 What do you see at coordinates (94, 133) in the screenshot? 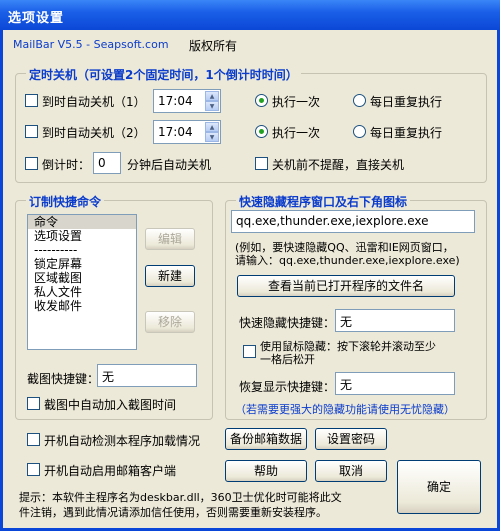
I see `shutdown2-label: 到时自动关机（2）` at bounding box center [94, 133].